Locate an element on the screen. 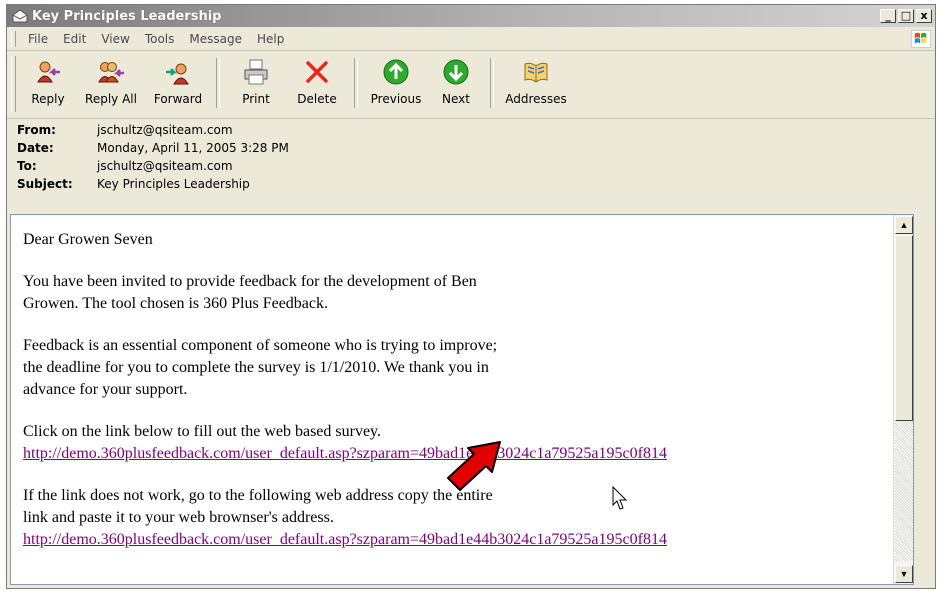 This screenshot has width=941, height=591. menu-bar: File Edit View Tools Message Help is located at coordinates (471, 39).